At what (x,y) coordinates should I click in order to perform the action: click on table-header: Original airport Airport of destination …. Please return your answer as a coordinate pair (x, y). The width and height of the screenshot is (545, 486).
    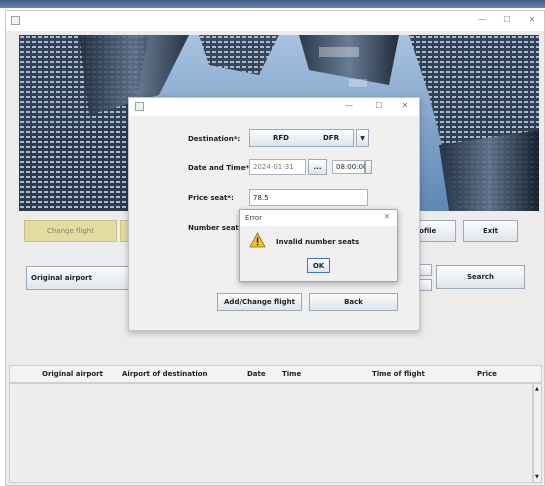
    Looking at the image, I should click on (275, 374).